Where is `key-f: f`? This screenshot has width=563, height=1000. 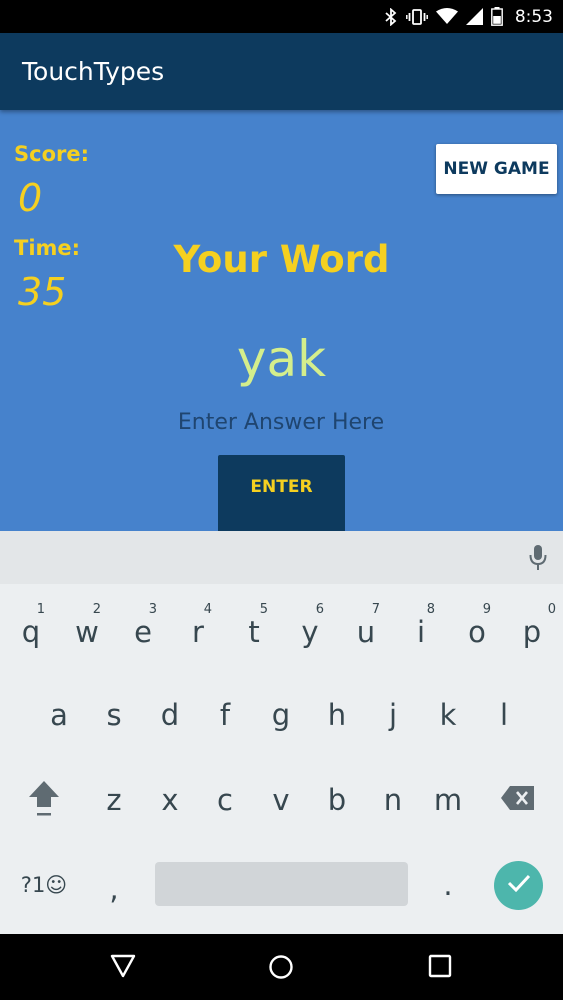 key-f: f is located at coordinates (225, 715).